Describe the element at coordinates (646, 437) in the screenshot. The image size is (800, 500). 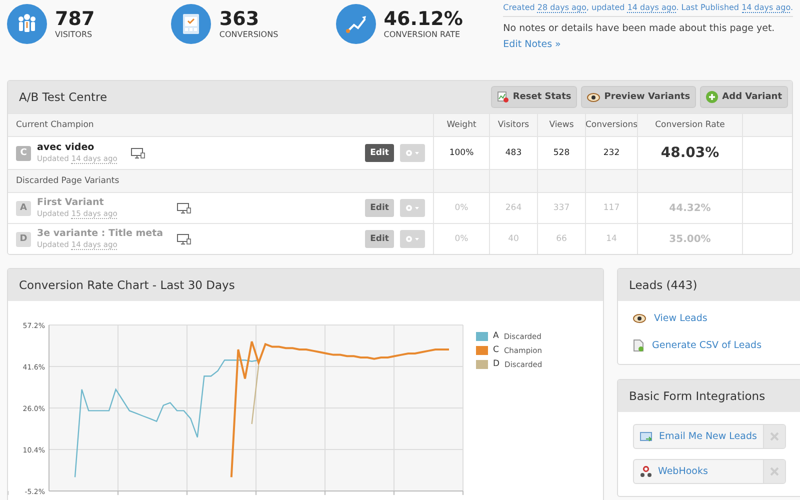
I see `envelope-icon` at that location.